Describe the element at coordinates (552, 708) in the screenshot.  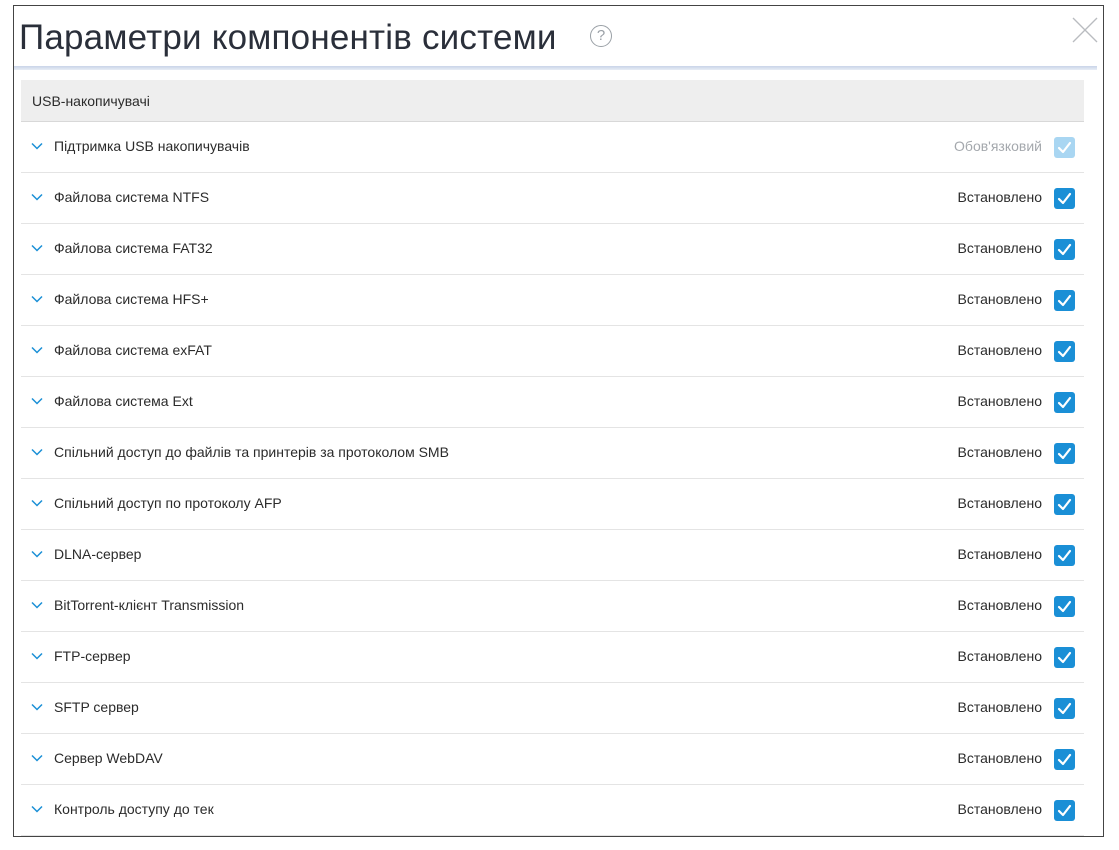
I see `component-row: SFTP сервер Встановлено` at that location.